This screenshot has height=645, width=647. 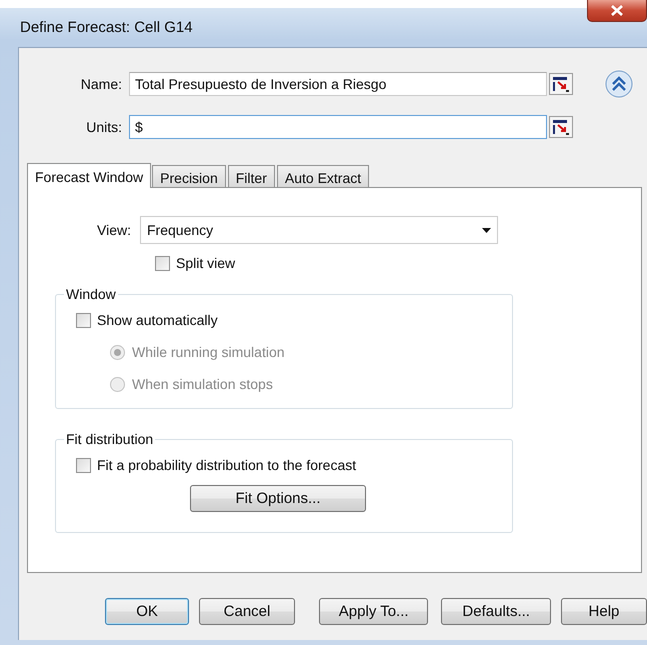 What do you see at coordinates (603, 611) in the screenshot?
I see `dialog-button: Help` at bounding box center [603, 611].